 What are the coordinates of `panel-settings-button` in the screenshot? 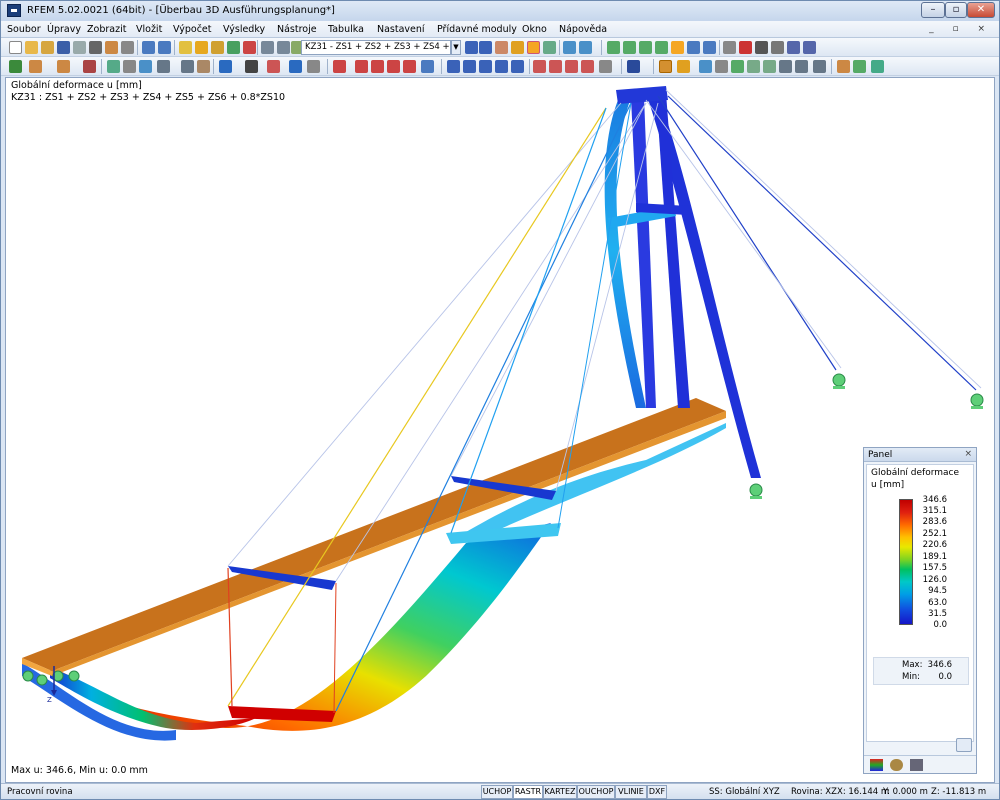 It's located at (964, 745).